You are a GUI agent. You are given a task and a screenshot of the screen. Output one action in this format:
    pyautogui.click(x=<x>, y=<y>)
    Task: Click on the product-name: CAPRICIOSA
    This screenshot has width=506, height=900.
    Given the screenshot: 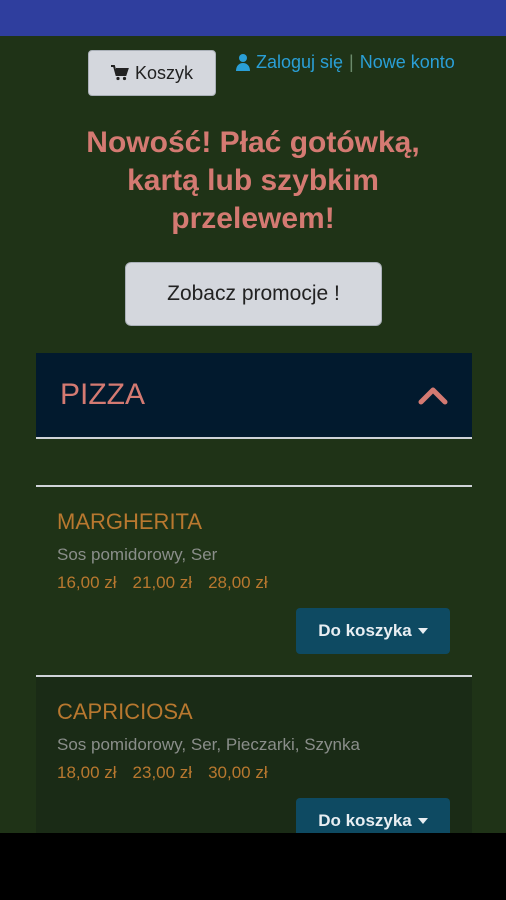 What is the action you would take?
    pyautogui.click(x=125, y=711)
    